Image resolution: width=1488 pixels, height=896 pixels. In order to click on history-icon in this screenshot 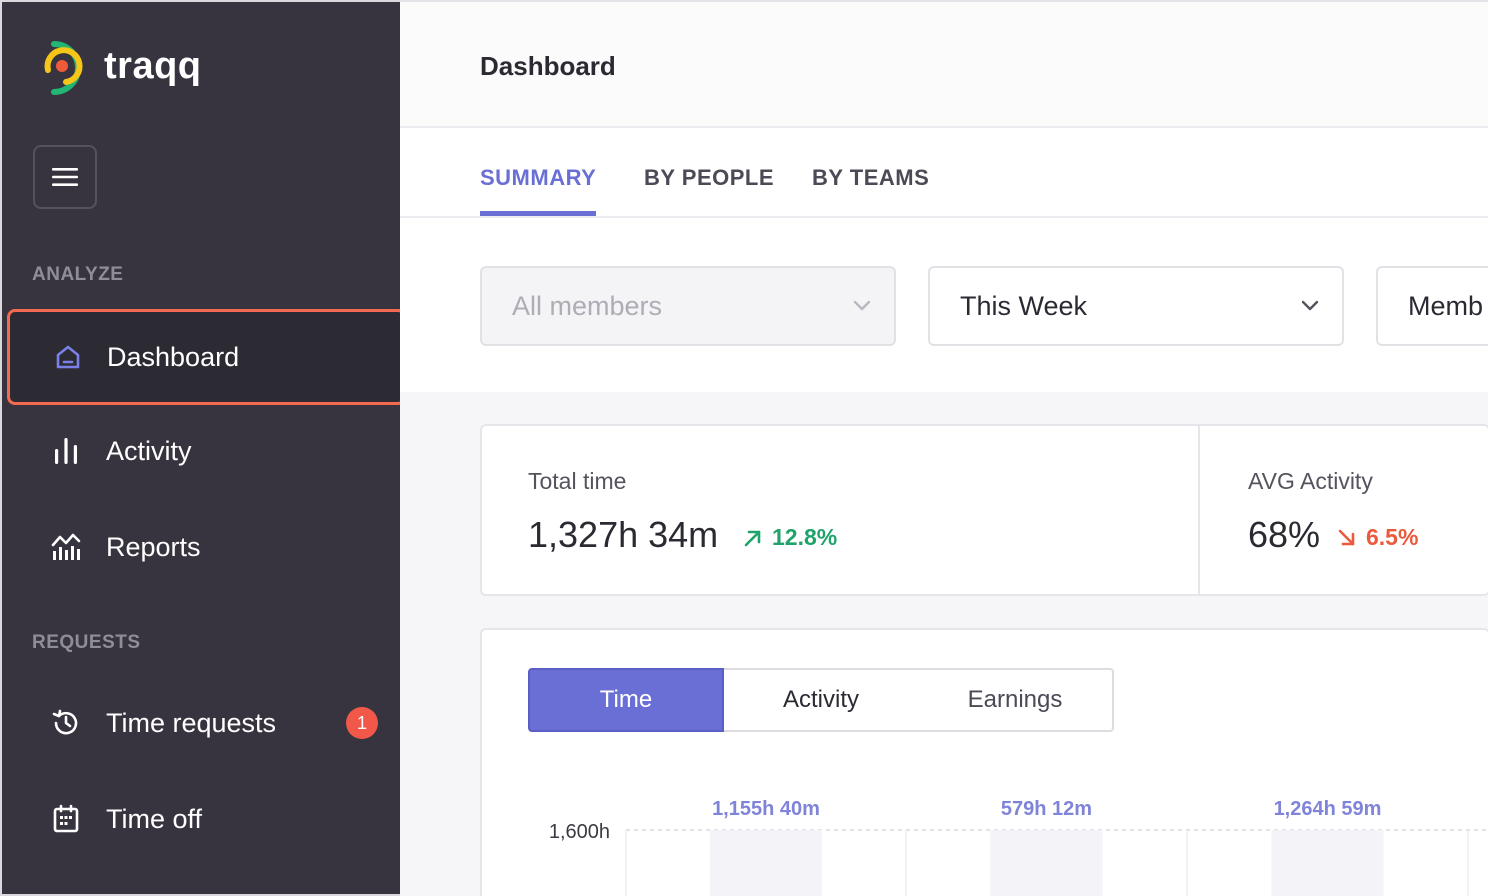, I will do `click(66, 723)`.